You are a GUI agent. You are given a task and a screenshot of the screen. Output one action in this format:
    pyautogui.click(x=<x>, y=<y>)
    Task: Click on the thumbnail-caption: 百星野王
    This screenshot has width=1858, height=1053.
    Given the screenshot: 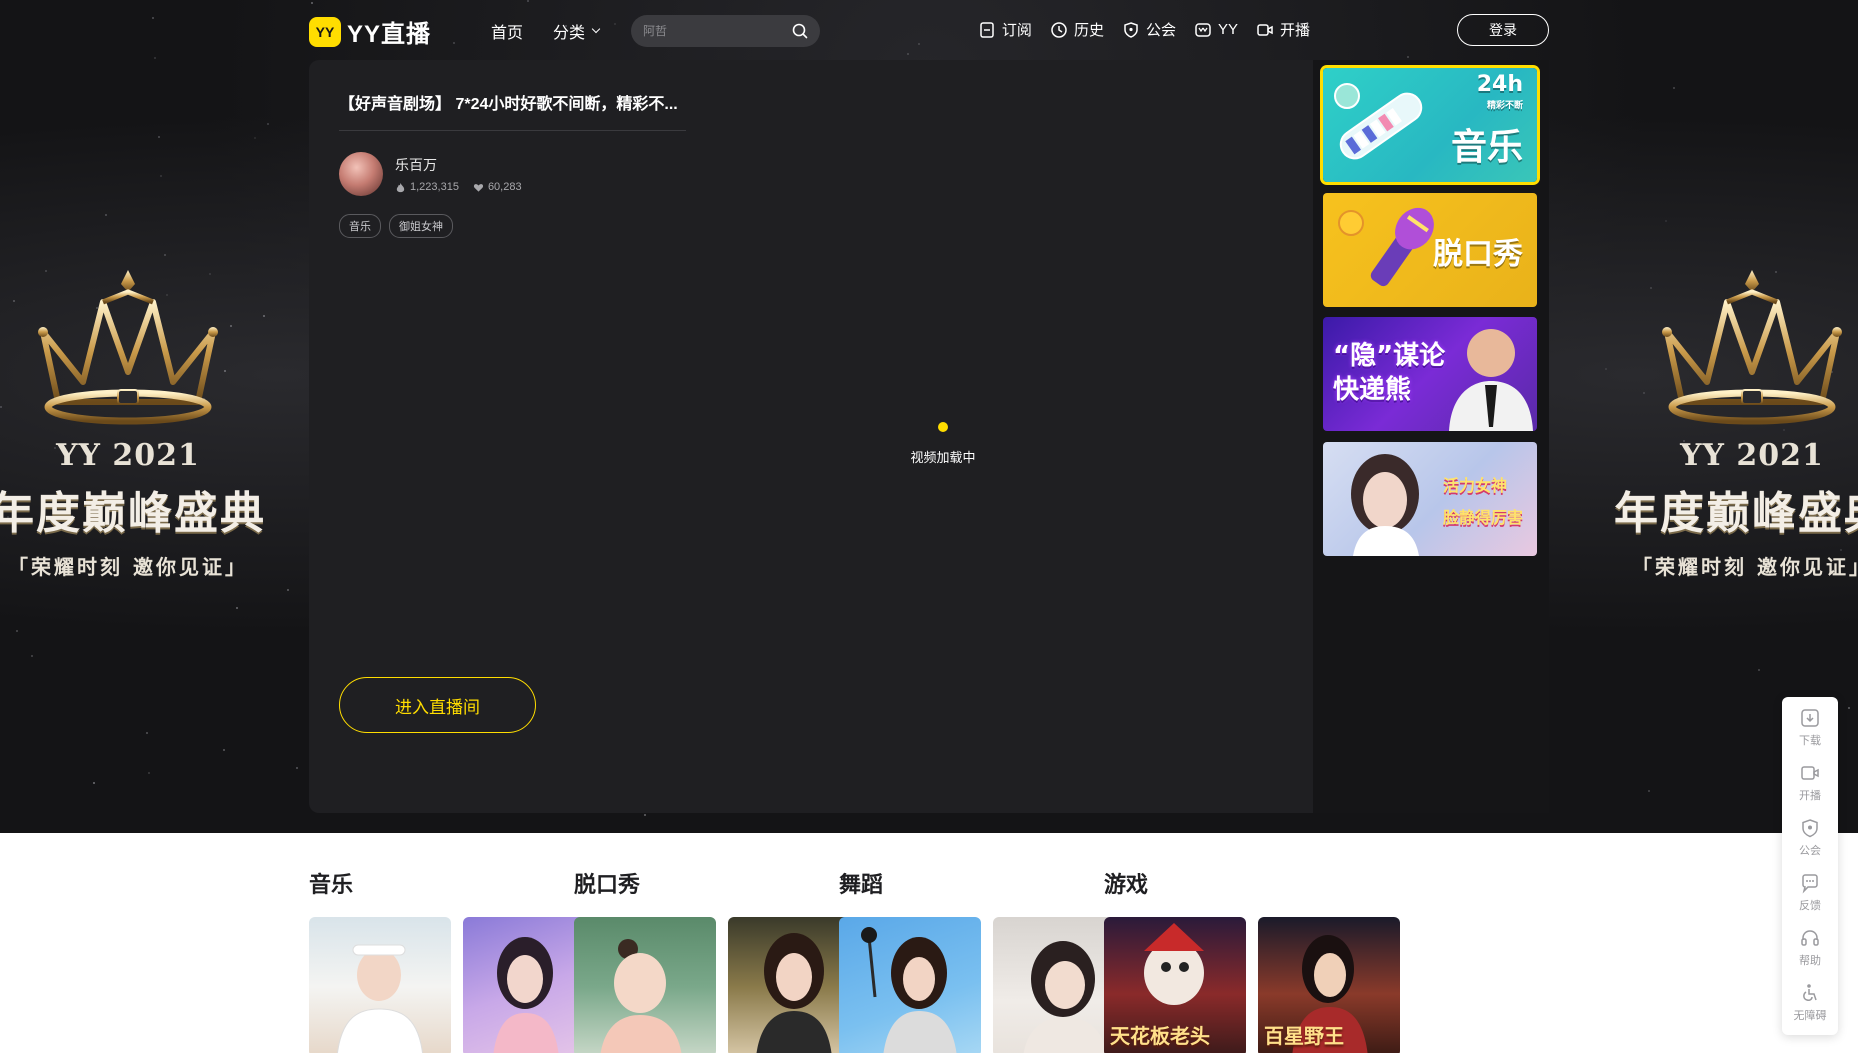 What is the action you would take?
    pyautogui.click(x=1304, y=1036)
    